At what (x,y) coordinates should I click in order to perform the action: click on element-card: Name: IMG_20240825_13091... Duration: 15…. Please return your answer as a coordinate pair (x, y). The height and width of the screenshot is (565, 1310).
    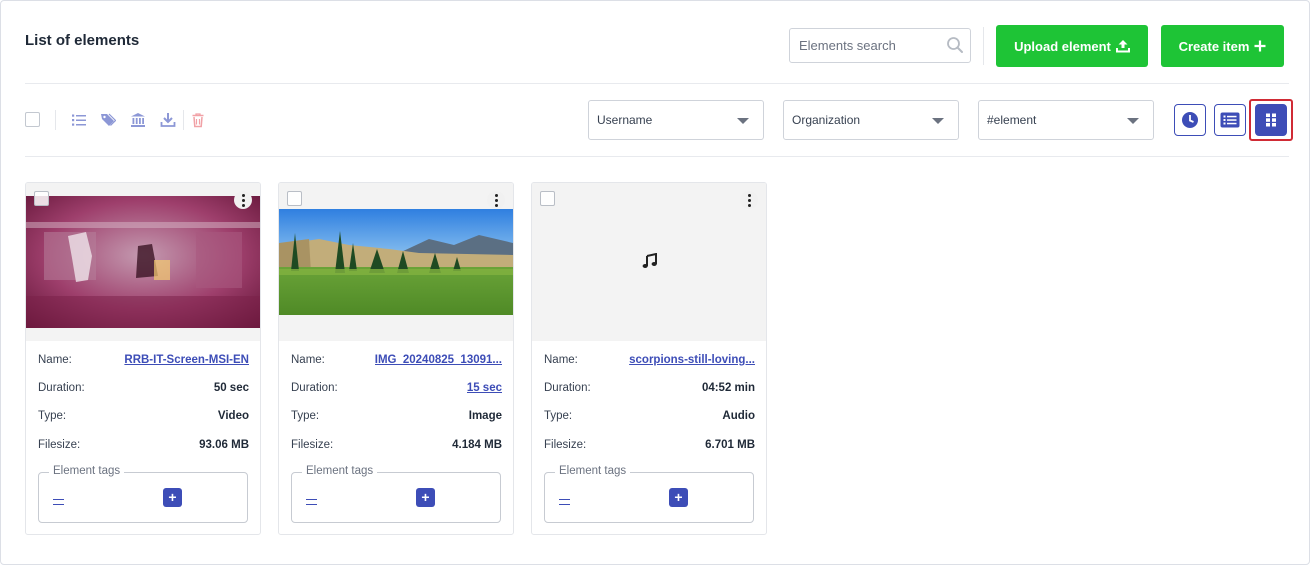
    Looking at the image, I should click on (396, 358).